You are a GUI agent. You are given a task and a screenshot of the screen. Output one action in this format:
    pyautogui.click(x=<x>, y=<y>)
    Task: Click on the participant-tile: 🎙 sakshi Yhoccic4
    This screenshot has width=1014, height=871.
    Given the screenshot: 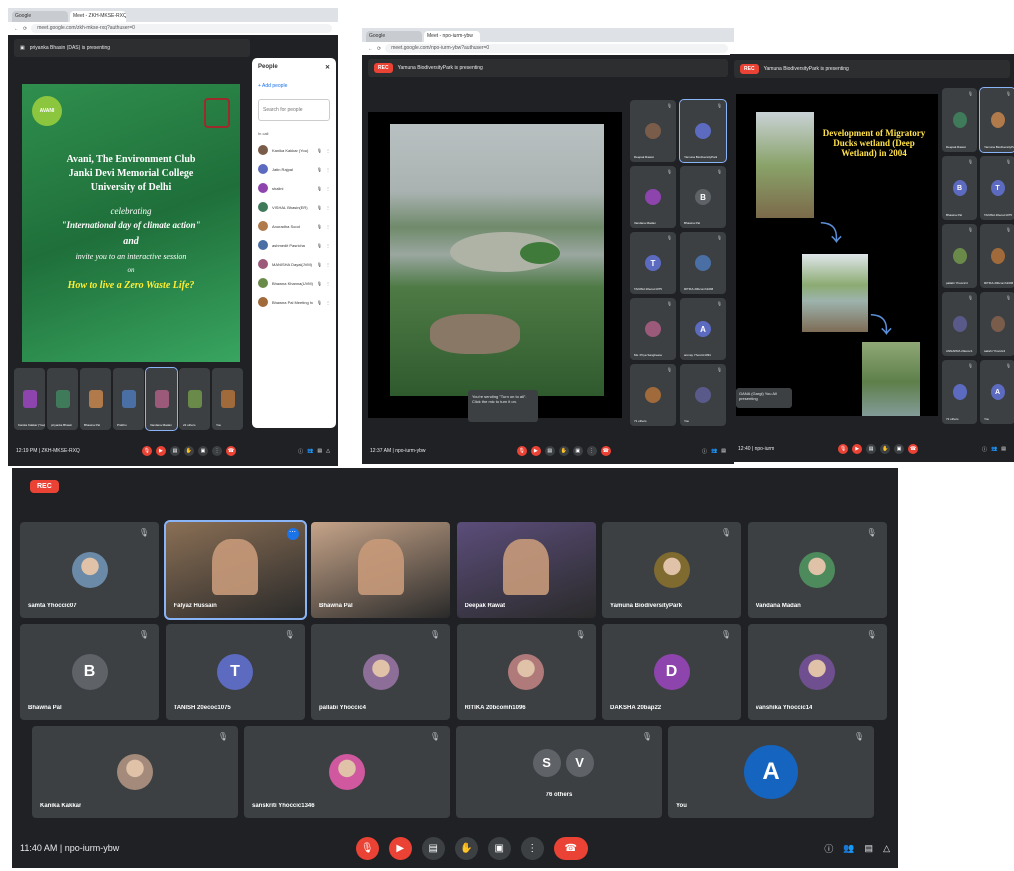 What is the action you would take?
    pyautogui.click(x=997, y=324)
    